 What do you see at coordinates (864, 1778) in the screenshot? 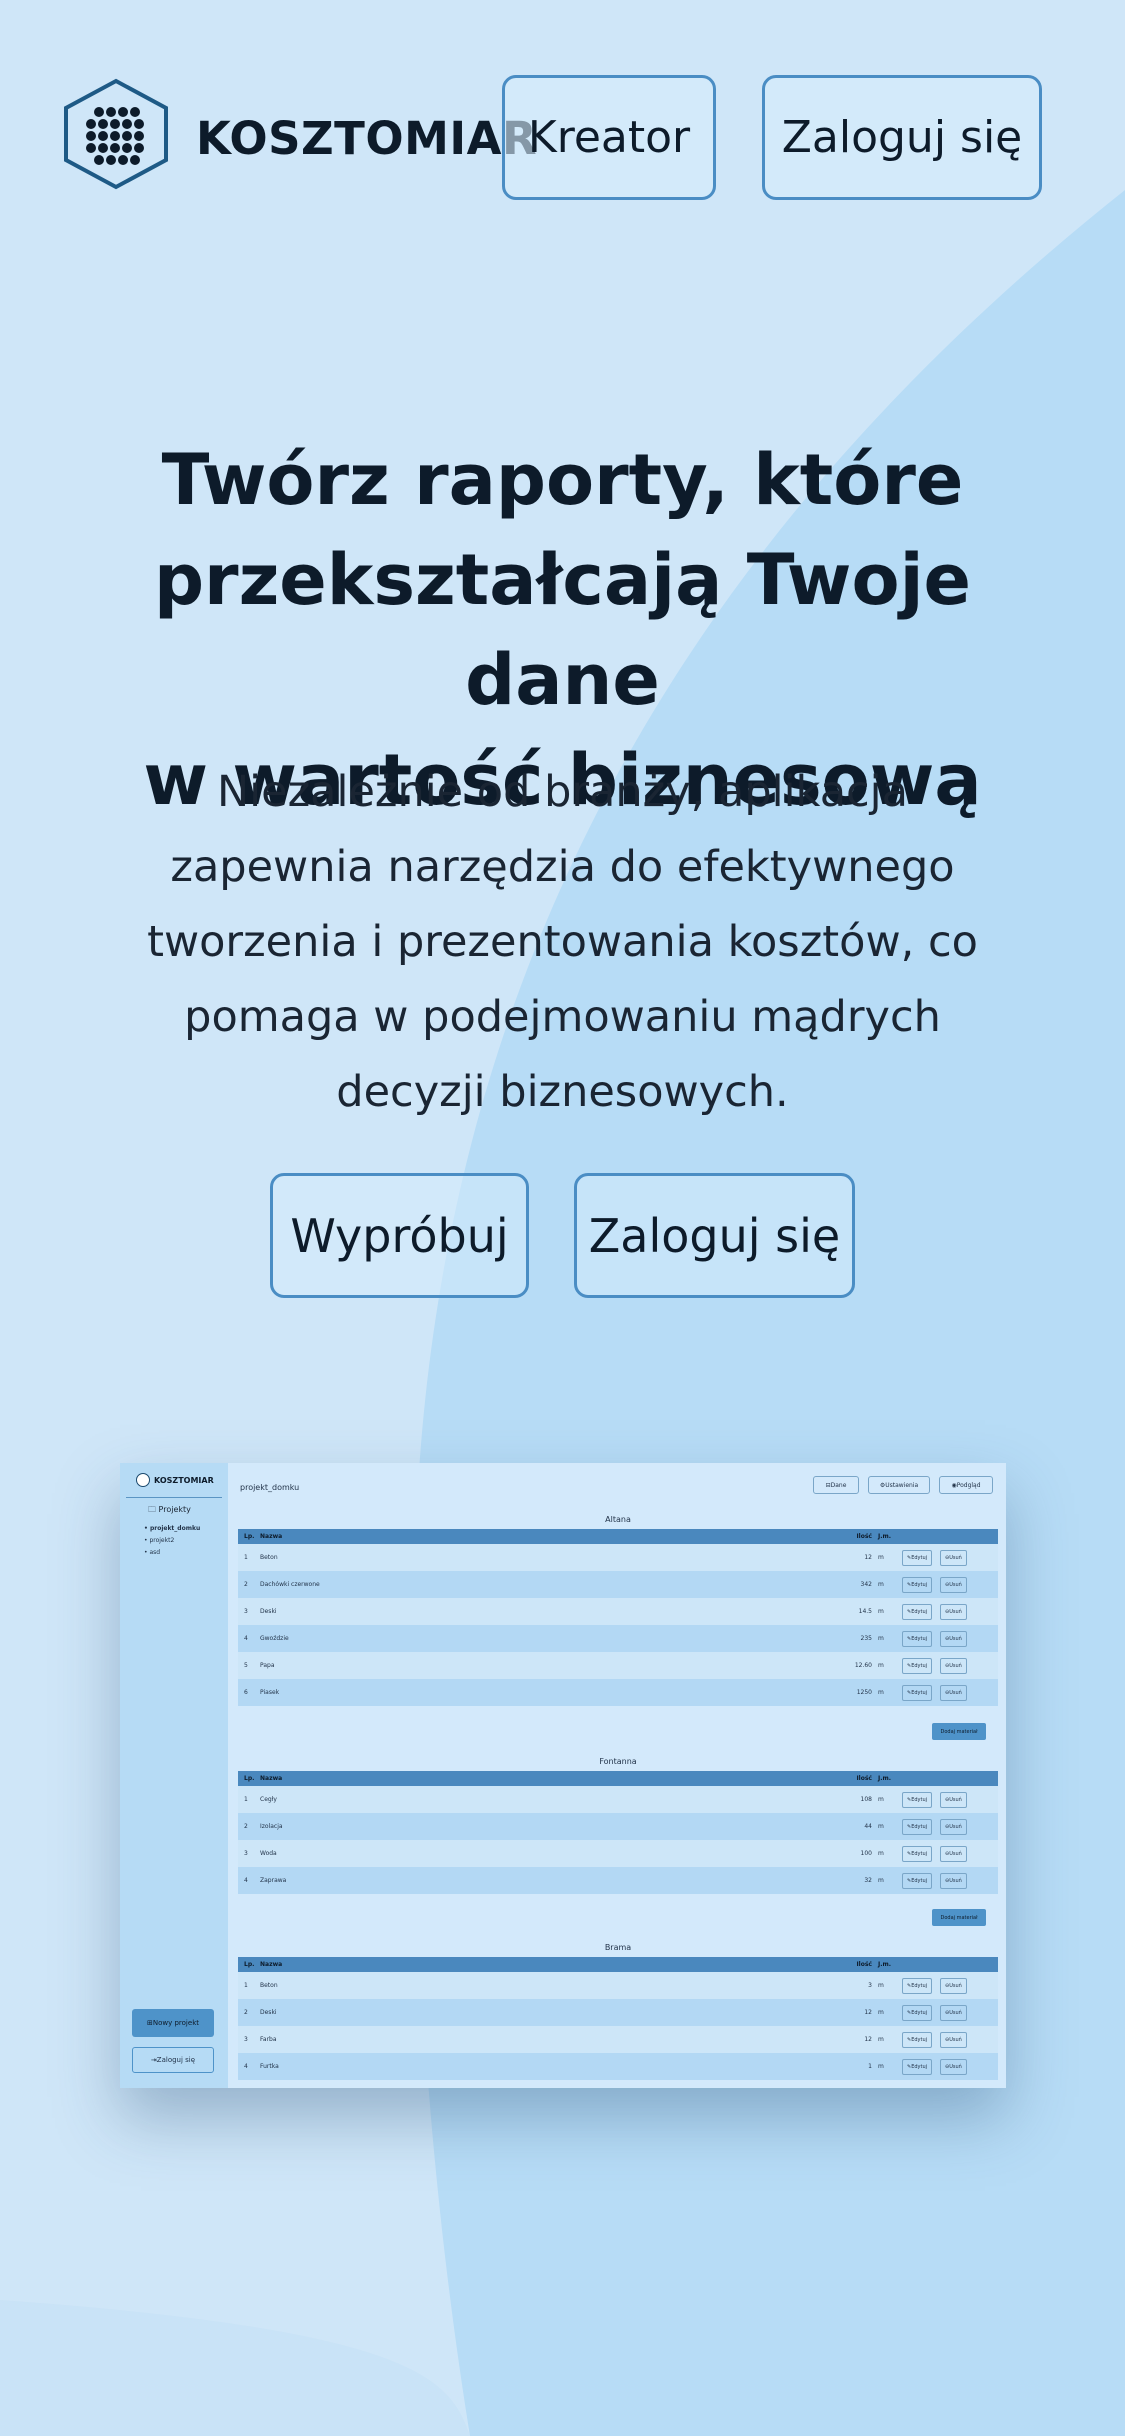
I see `col-qty: Ilość` at bounding box center [864, 1778].